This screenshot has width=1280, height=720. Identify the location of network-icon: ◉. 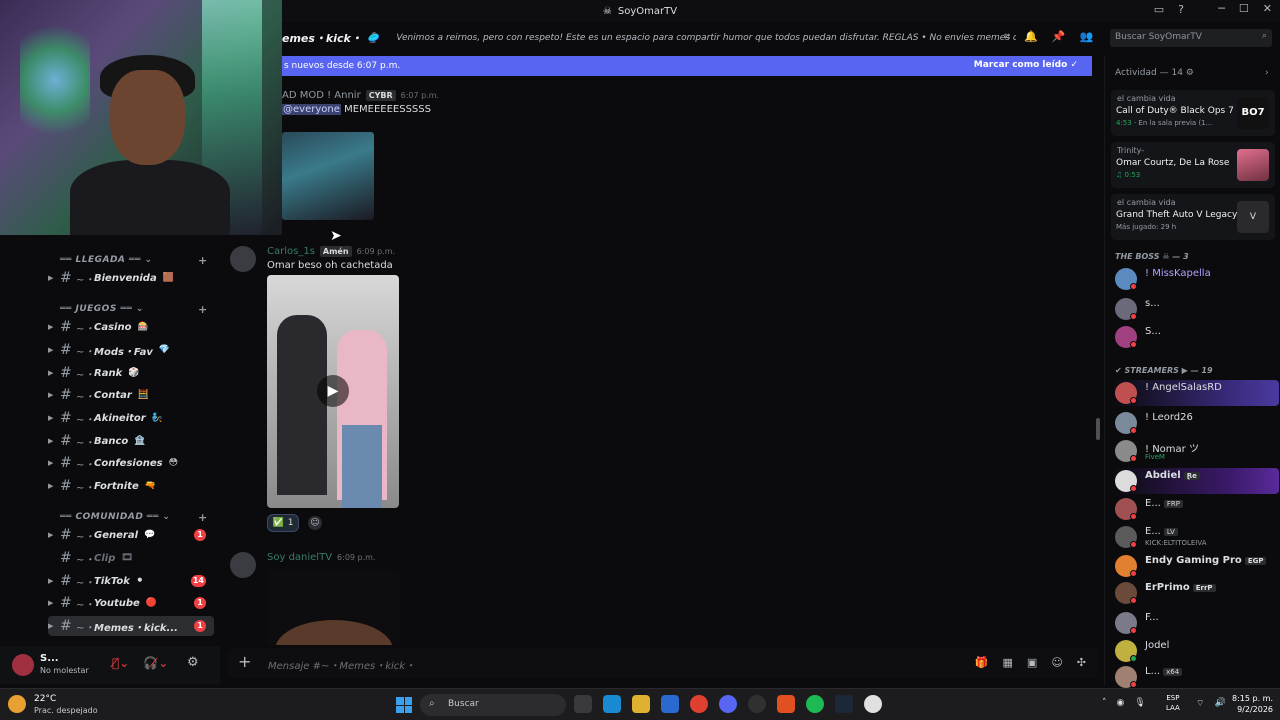
(1121, 703).